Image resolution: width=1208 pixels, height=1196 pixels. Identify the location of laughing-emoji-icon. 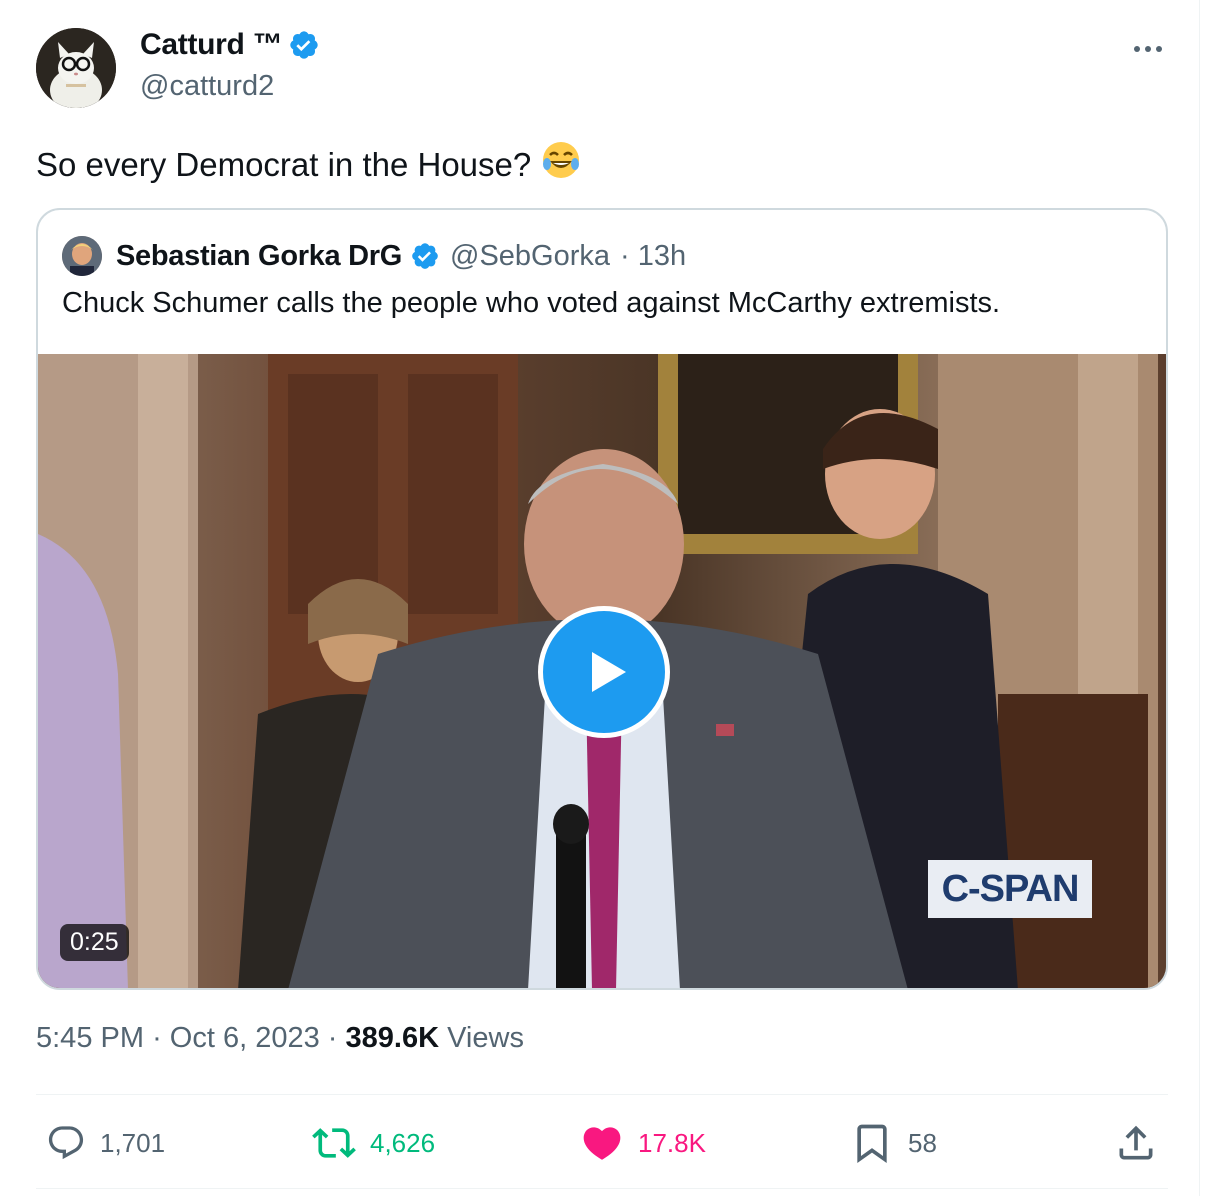
(561, 165).